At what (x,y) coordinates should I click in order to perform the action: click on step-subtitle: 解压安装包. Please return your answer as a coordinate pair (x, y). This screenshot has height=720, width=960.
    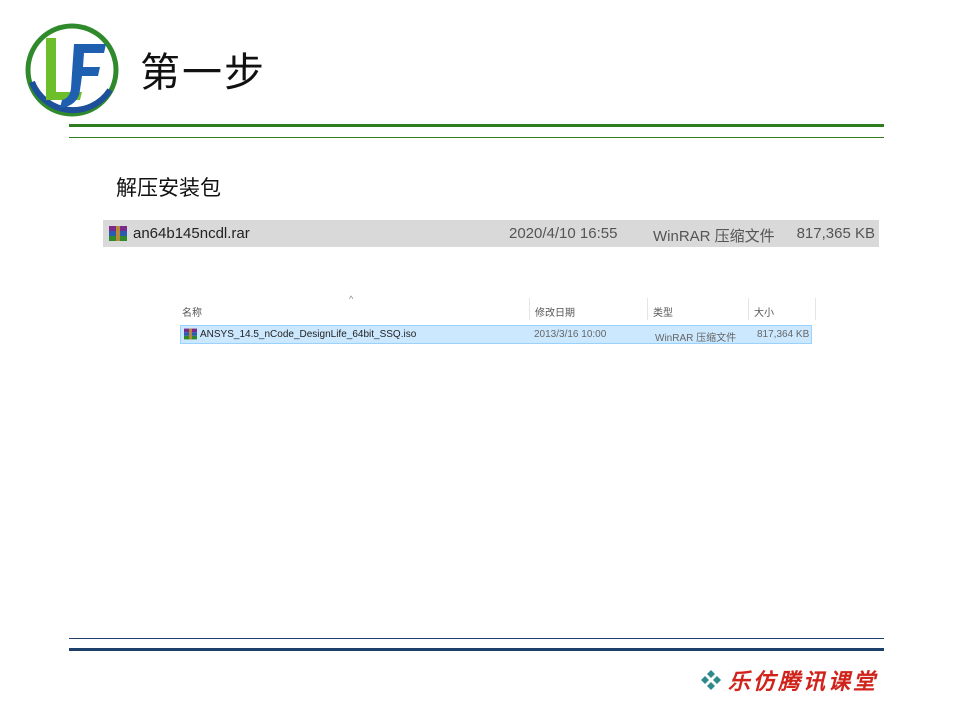
    Looking at the image, I should click on (168, 188).